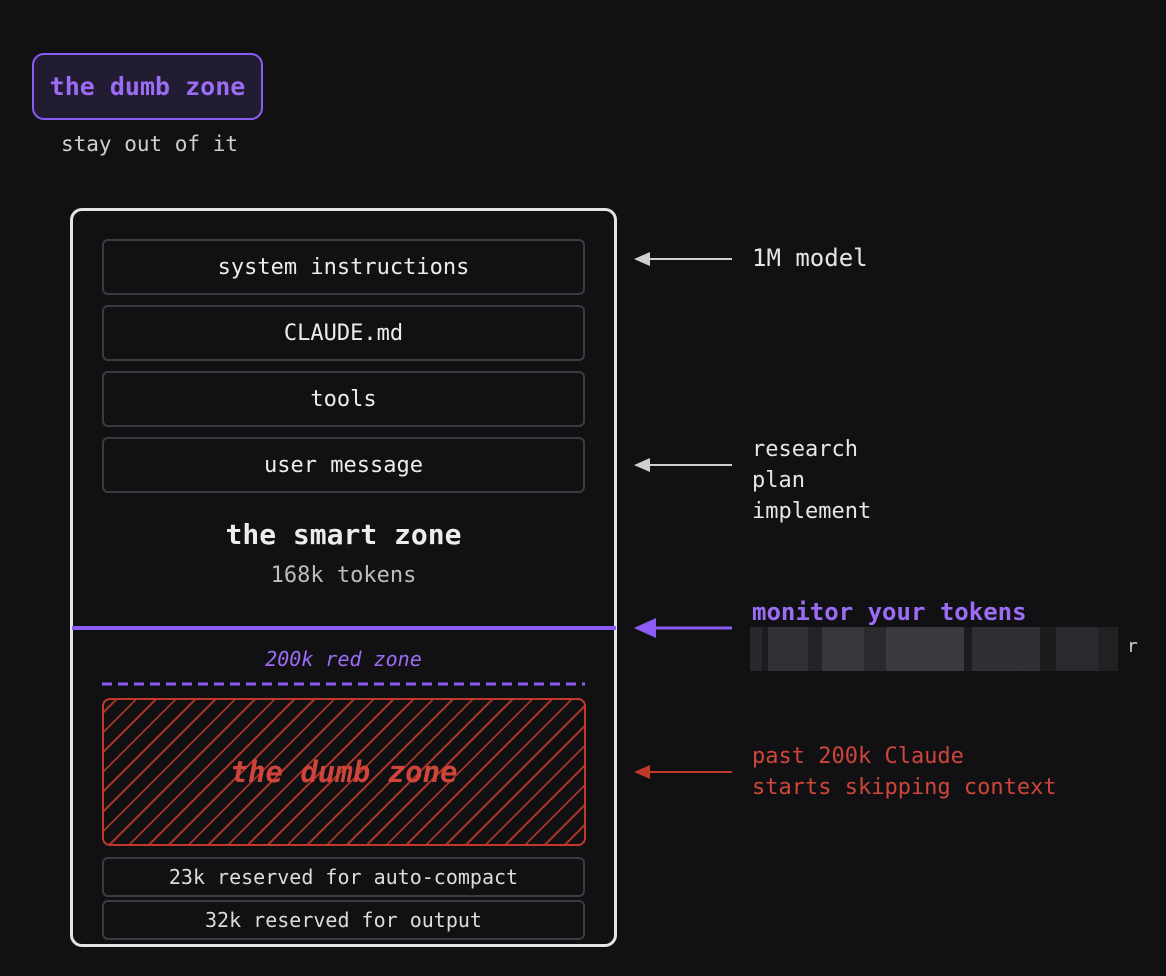 The width and height of the screenshot is (1166, 976). What do you see at coordinates (683, 772) in the screenshot?
I see `warning-arrow-icon` at bounding box center [683, 772].